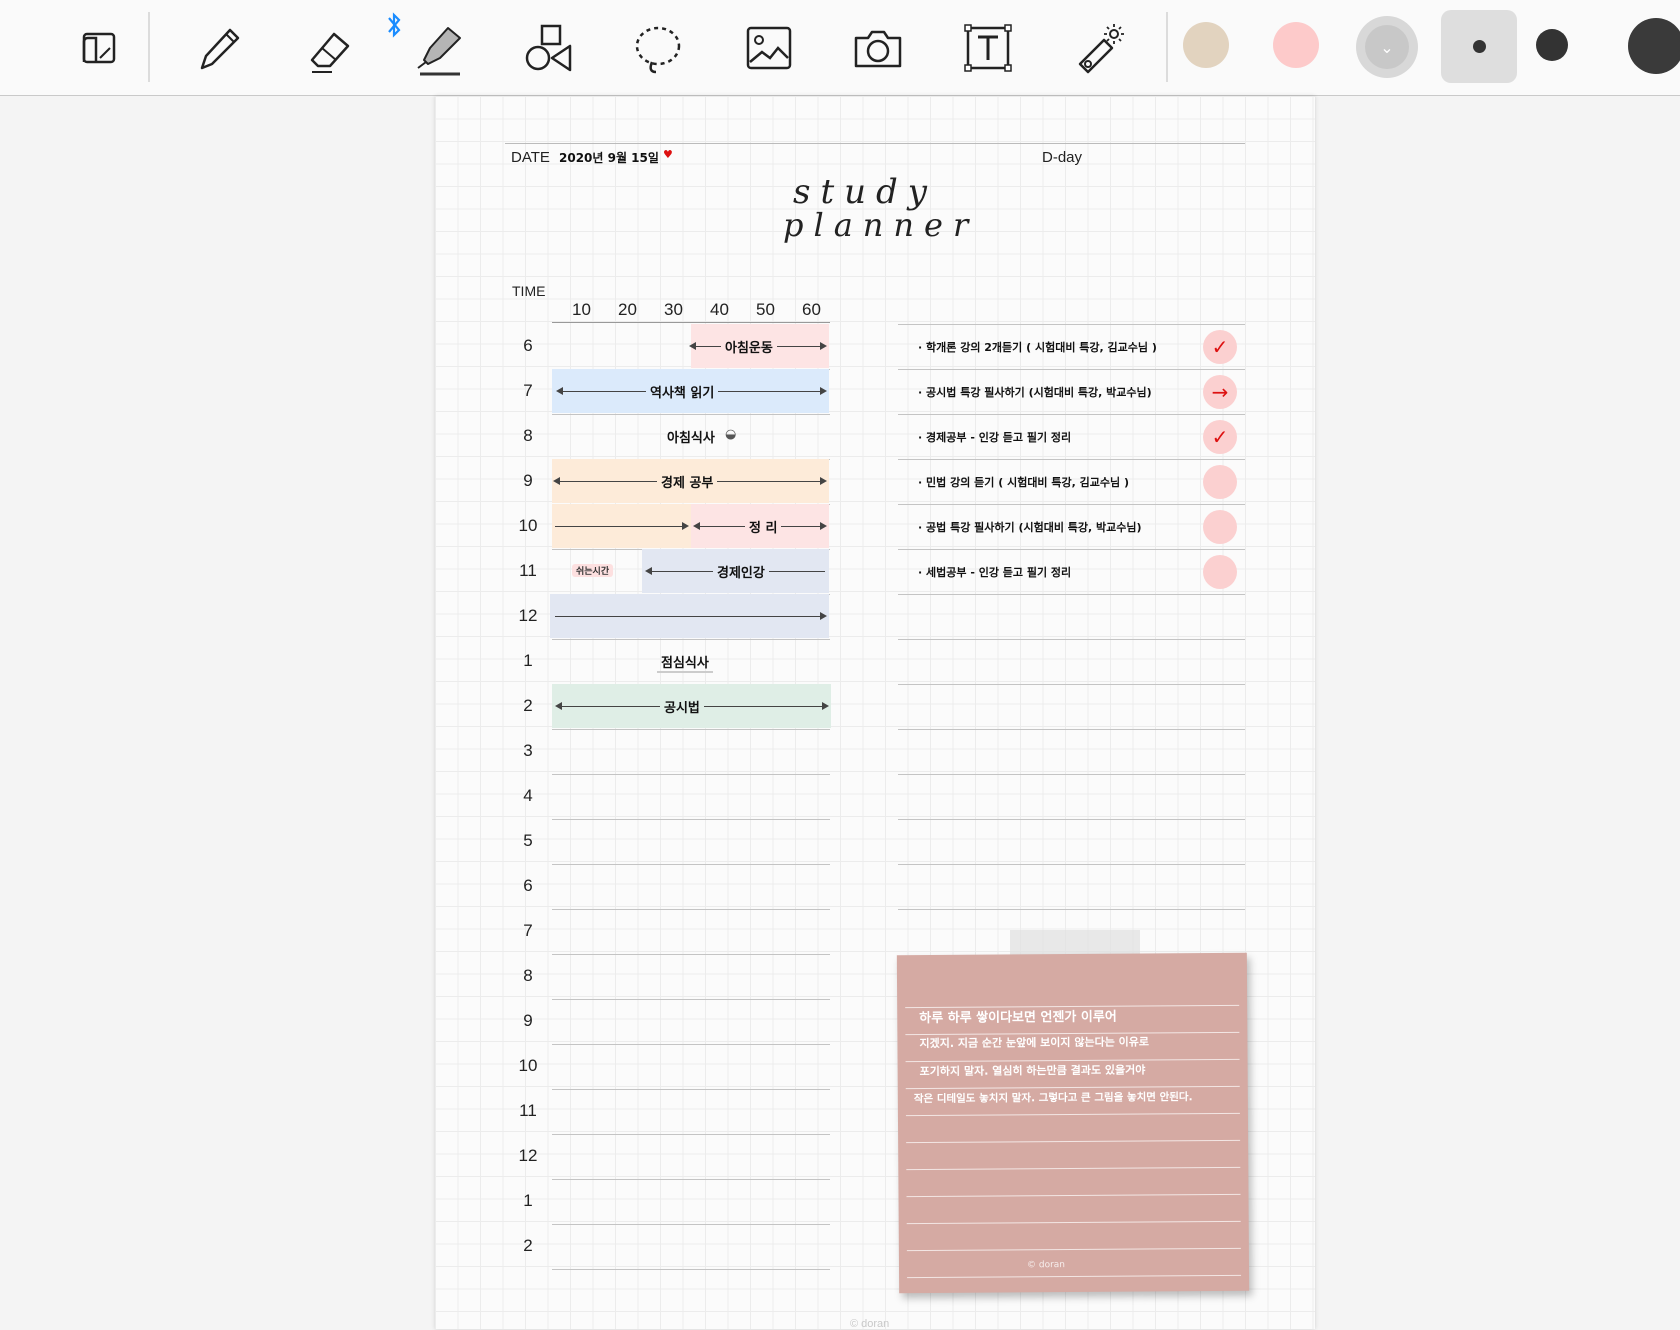 Image resolution: width=1680 pixels, height=1330 pixels. What do you see at coordinates (878, 48) in the screenshot?
I see `camera-icon` at bounding box center [878, 48].